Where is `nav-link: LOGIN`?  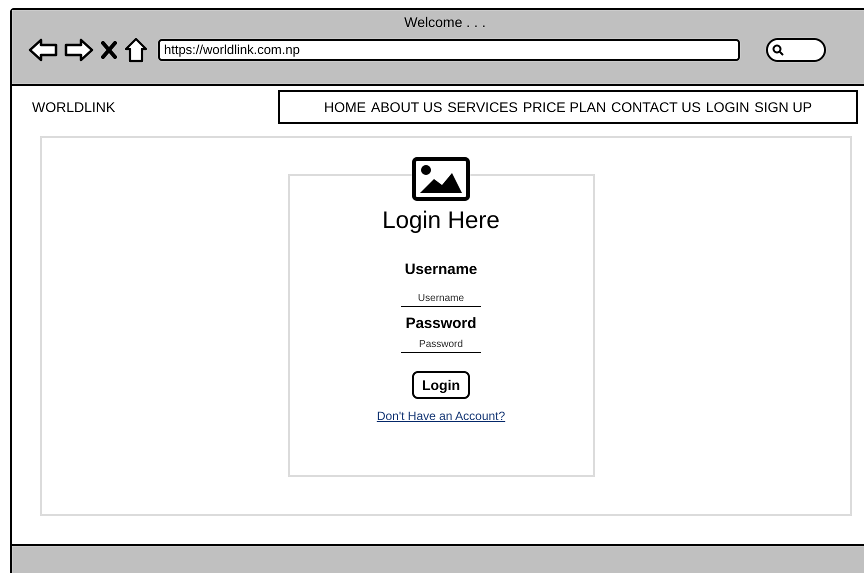 nav-link: LOGIN is located at coordinates (728, 107).